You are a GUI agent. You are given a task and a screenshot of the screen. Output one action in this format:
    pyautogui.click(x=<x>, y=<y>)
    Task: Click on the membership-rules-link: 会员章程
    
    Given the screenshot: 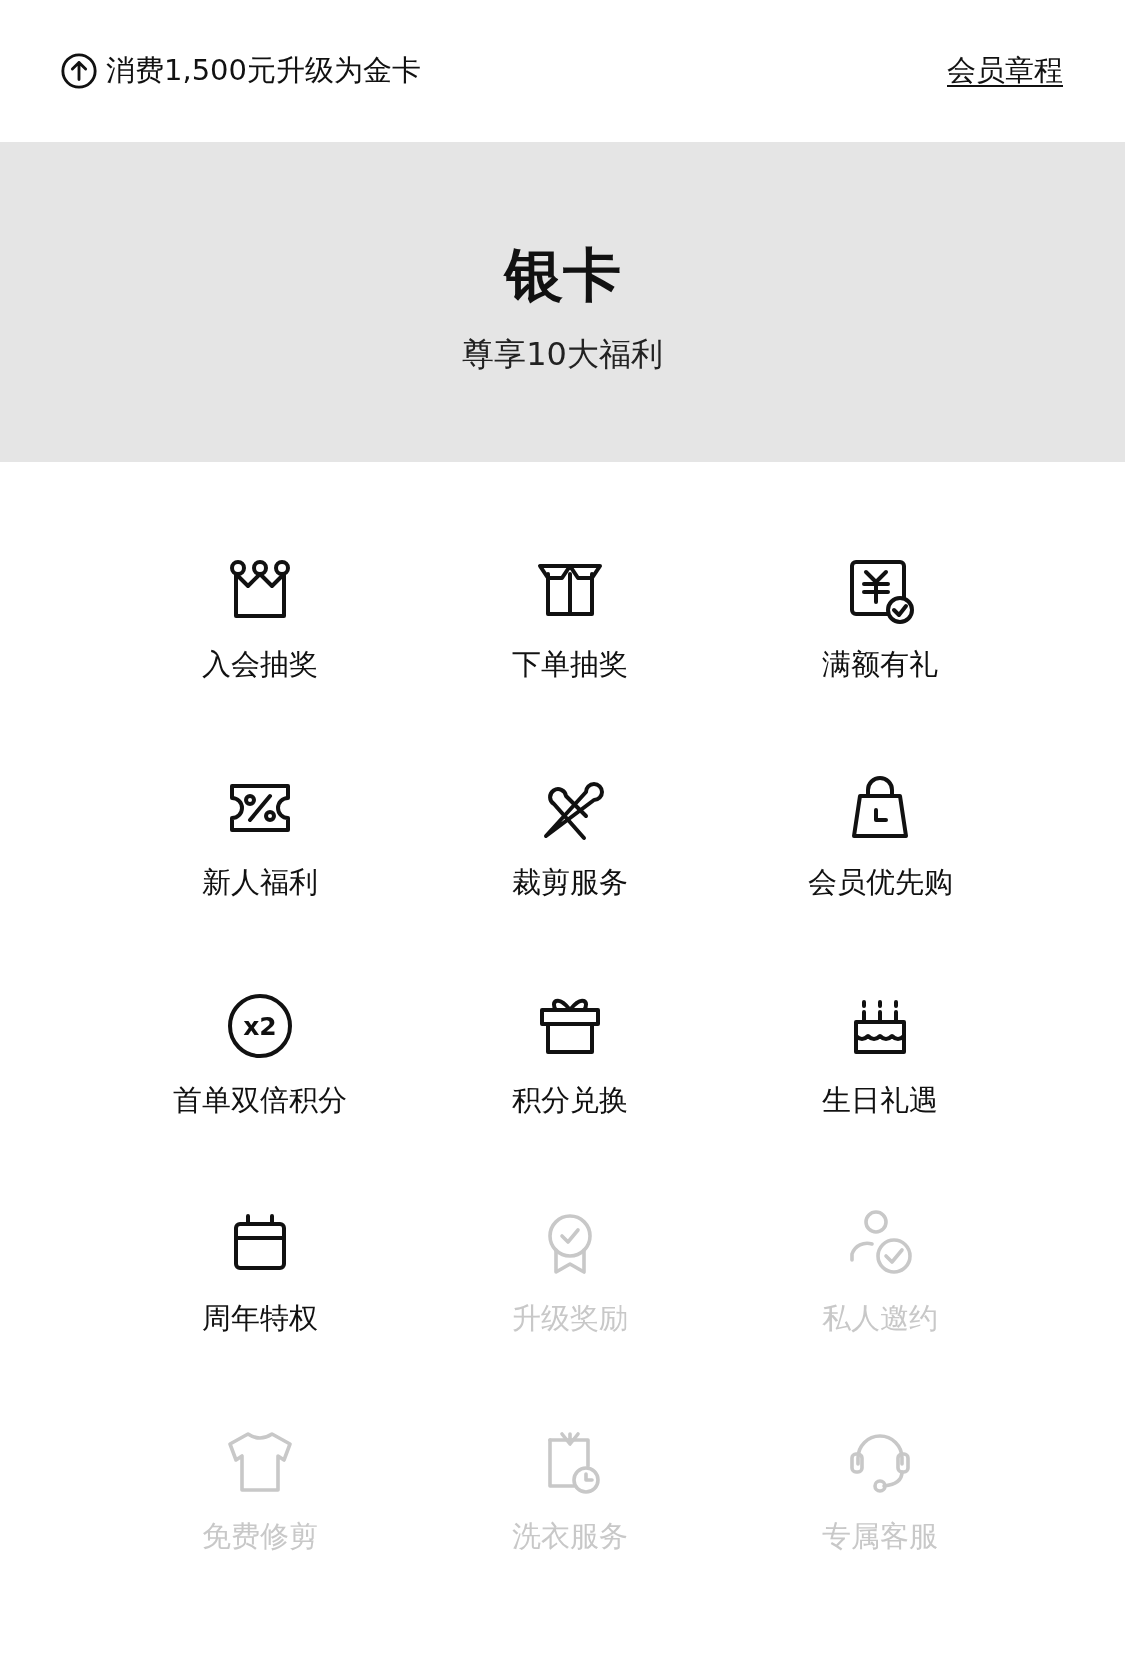 What is the action you would take?
    pyautogui.click(x=1005, y=71)
    